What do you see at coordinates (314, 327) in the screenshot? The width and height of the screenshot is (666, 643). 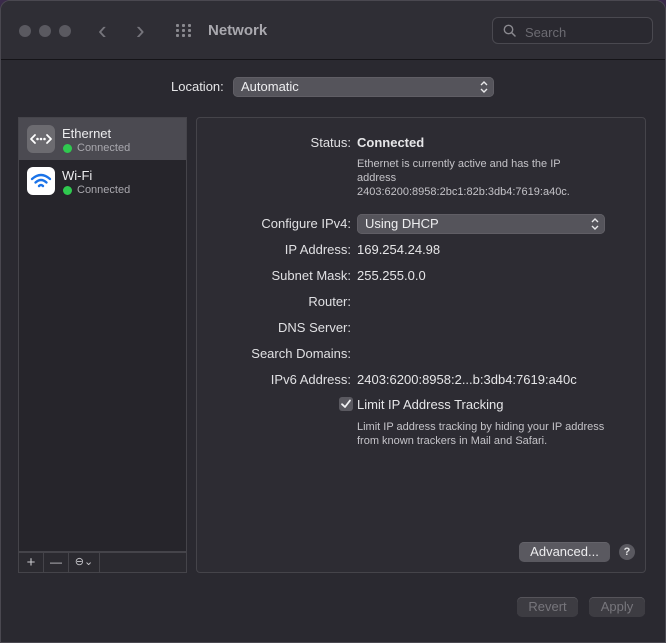 I see `dns-server-label: DNS Server:` at bounding box center [314, 327].